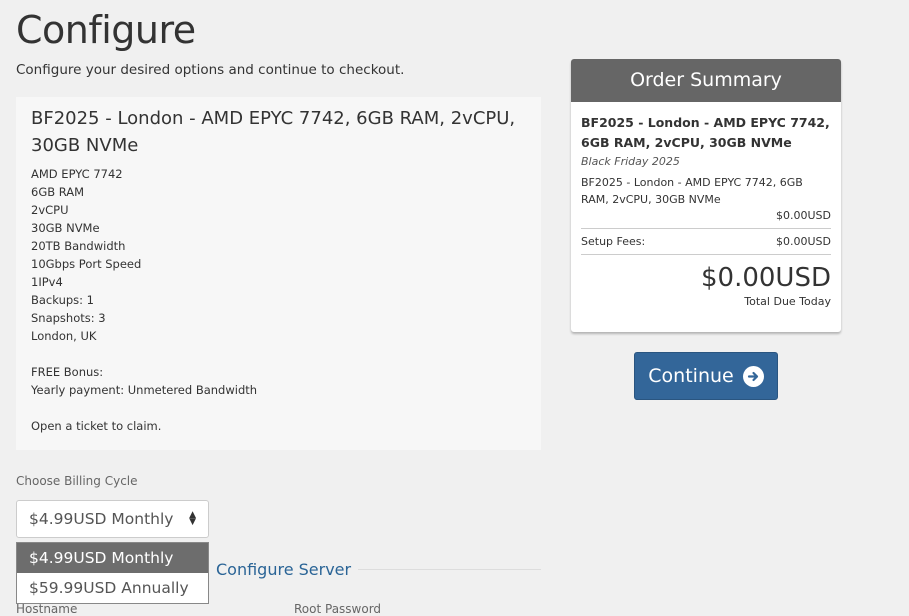  I want to click on root-password-label: Root Password, so click(338, 609).